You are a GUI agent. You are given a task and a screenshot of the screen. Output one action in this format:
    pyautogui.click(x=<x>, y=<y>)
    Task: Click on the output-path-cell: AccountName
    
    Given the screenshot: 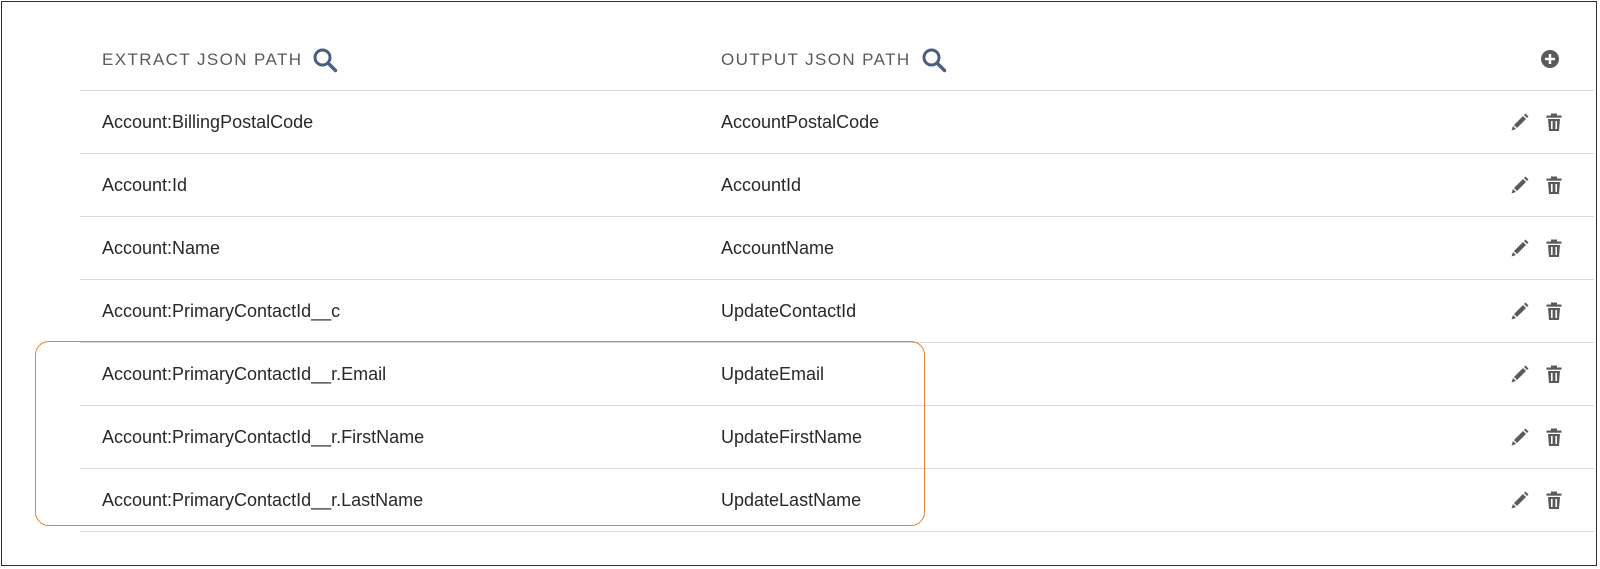 What is the action you would take?
    pyautogui.click(x=778, y=247)
    